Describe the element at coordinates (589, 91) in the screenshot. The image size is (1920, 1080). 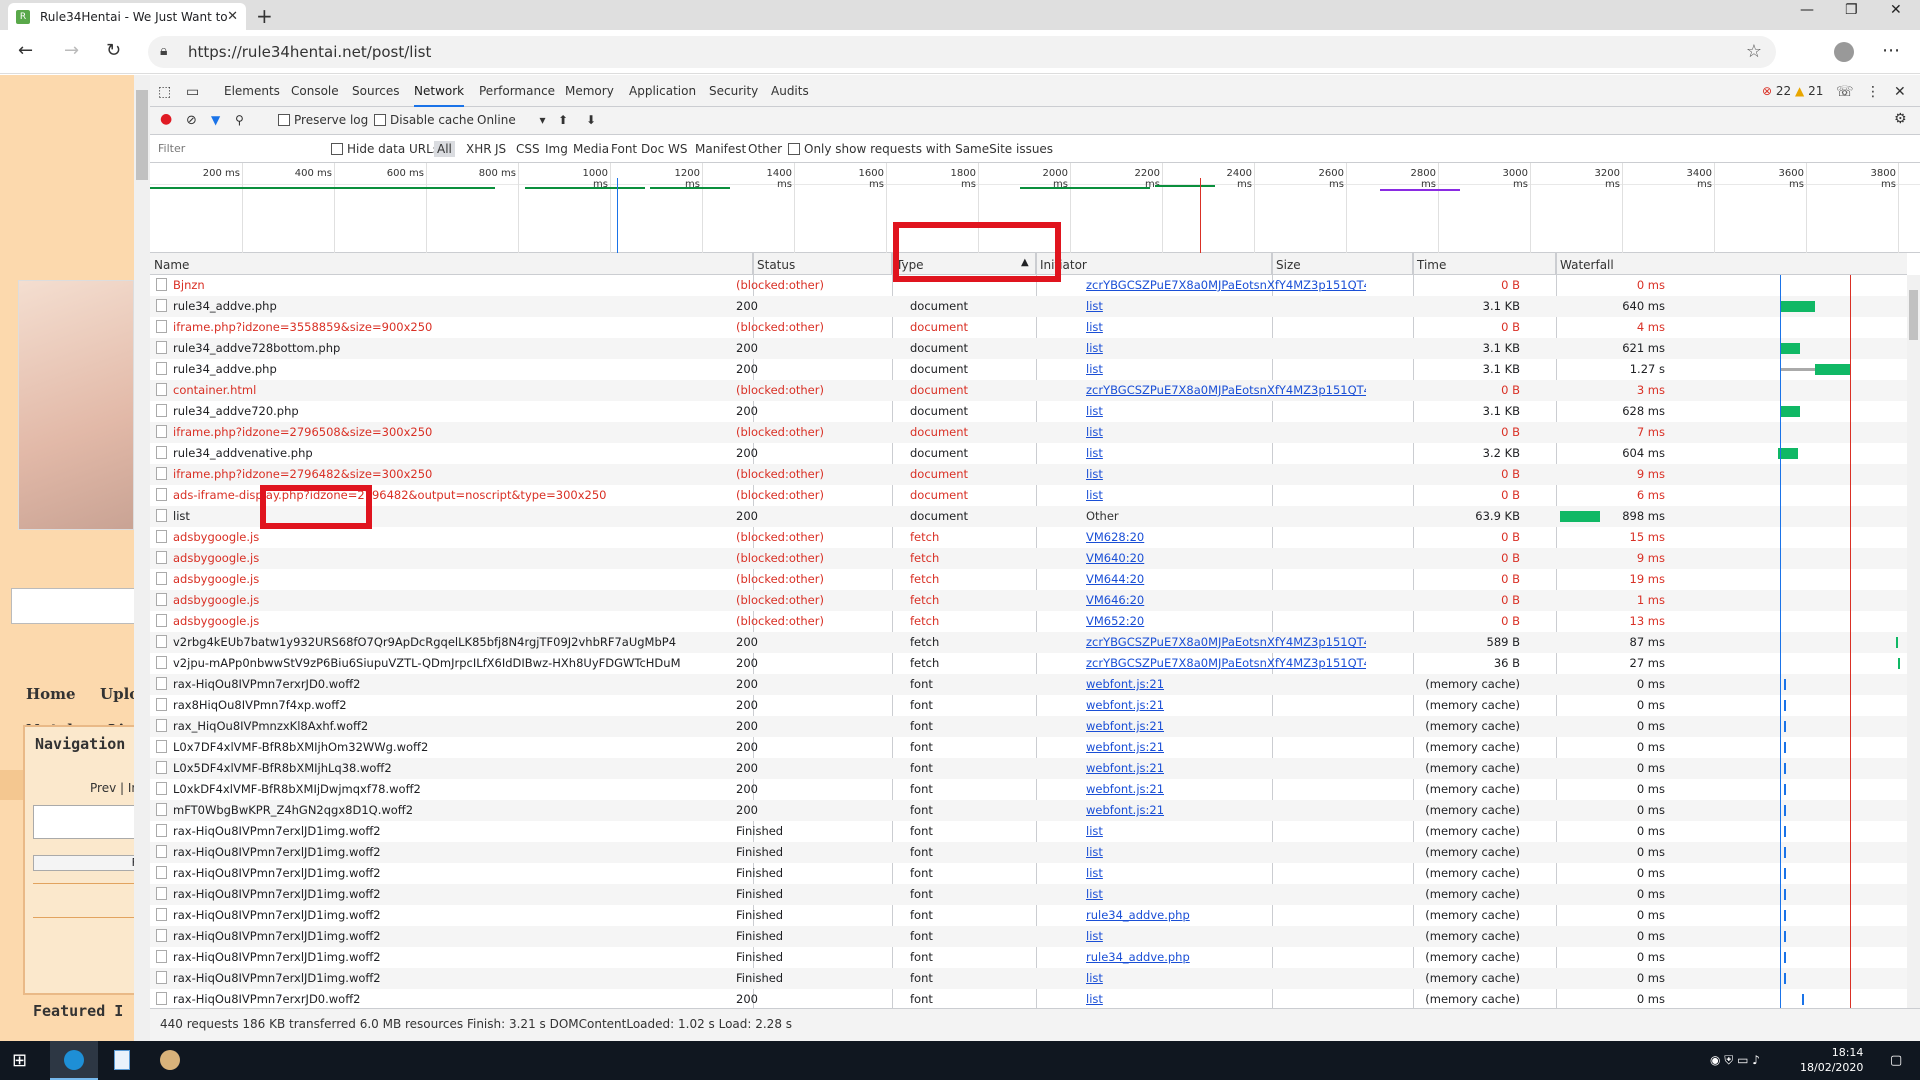
I see `tab-memory: Memory` at that location.